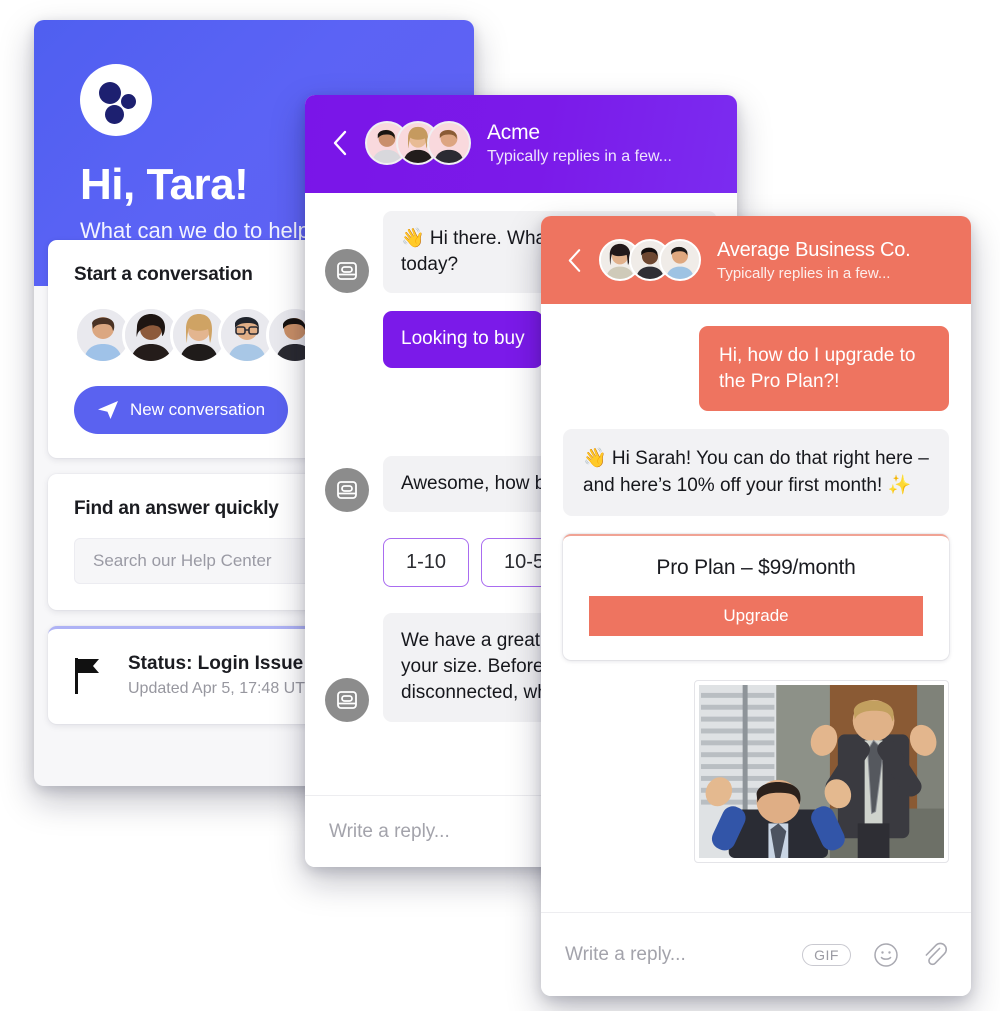 This screenshot has height=1011, width=1000. Describe the element at coordinates (216, 663) in the screenshot. I see `status-title: Status: Login Issue` at that location.